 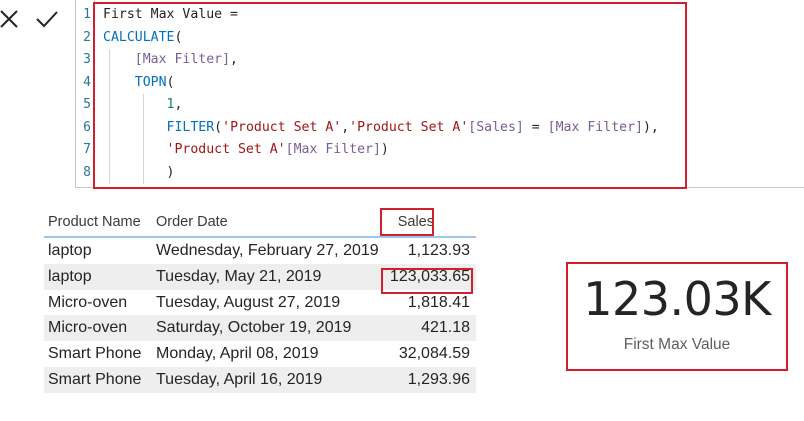 I want to click on header-order-date: Order Date, so click(x=192, y=222).